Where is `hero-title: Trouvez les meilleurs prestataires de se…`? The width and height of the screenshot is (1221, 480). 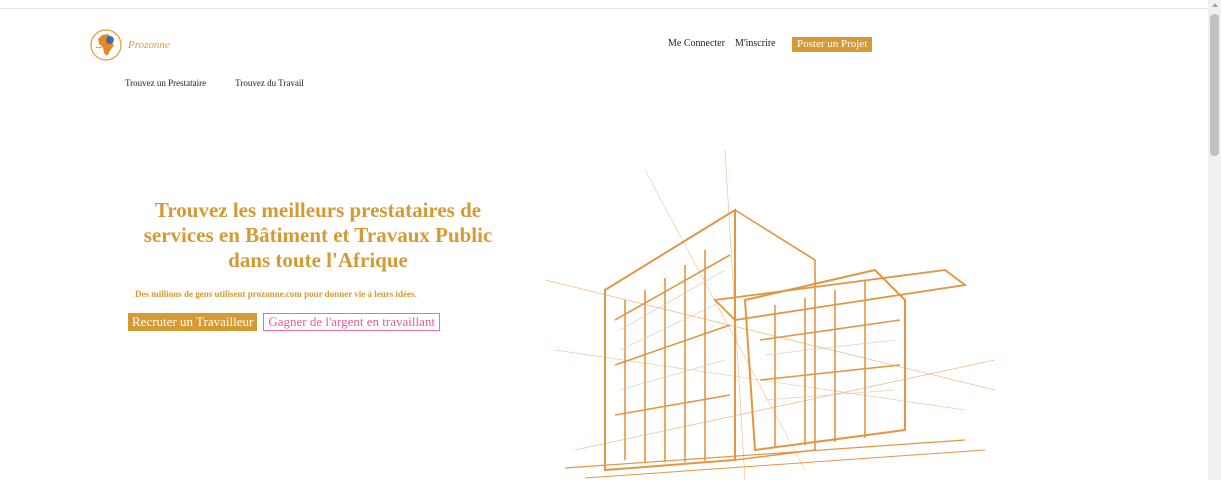 hero-title: Trouvez les meilleurs prestataires de se… is located at coordinates (318, 235).